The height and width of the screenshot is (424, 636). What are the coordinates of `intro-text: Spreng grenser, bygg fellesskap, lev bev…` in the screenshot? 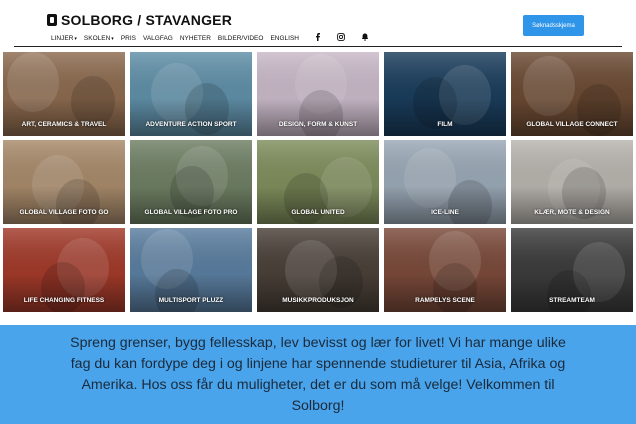 It's located at (318, 374).